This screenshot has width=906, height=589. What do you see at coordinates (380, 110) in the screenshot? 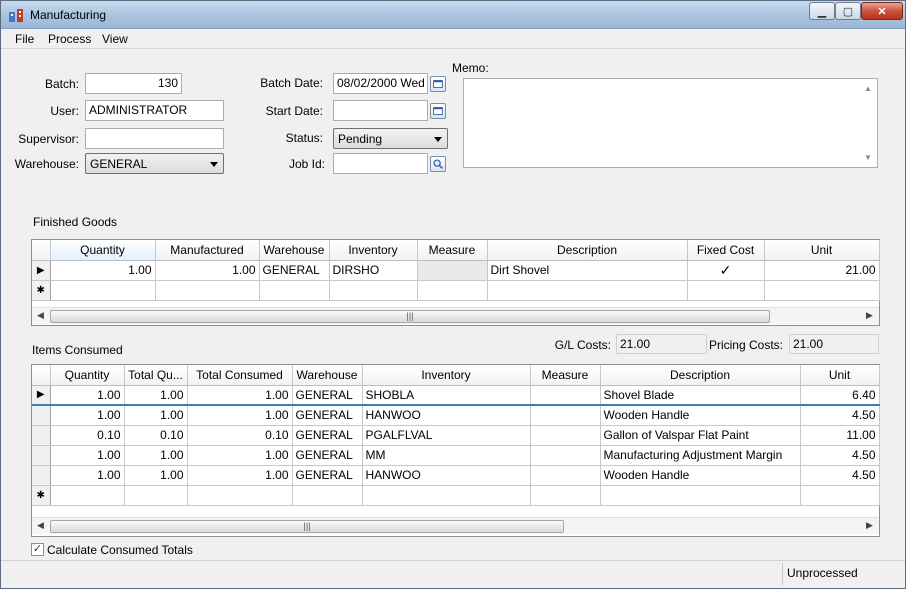
I see `start-date-field` at bounding box center [380, 110].